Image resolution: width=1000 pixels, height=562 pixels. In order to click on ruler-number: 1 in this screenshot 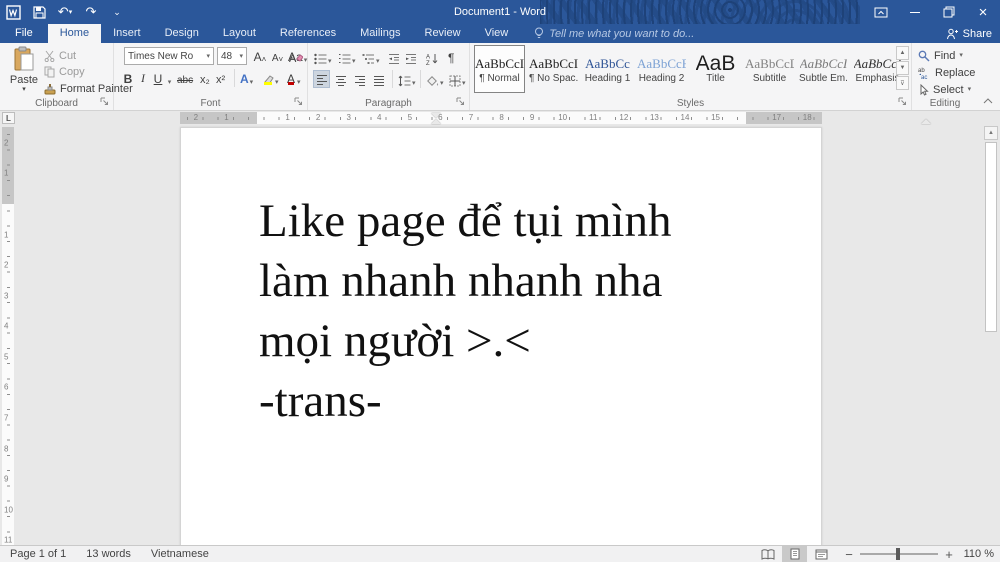, I will do `click(287, 117)`.